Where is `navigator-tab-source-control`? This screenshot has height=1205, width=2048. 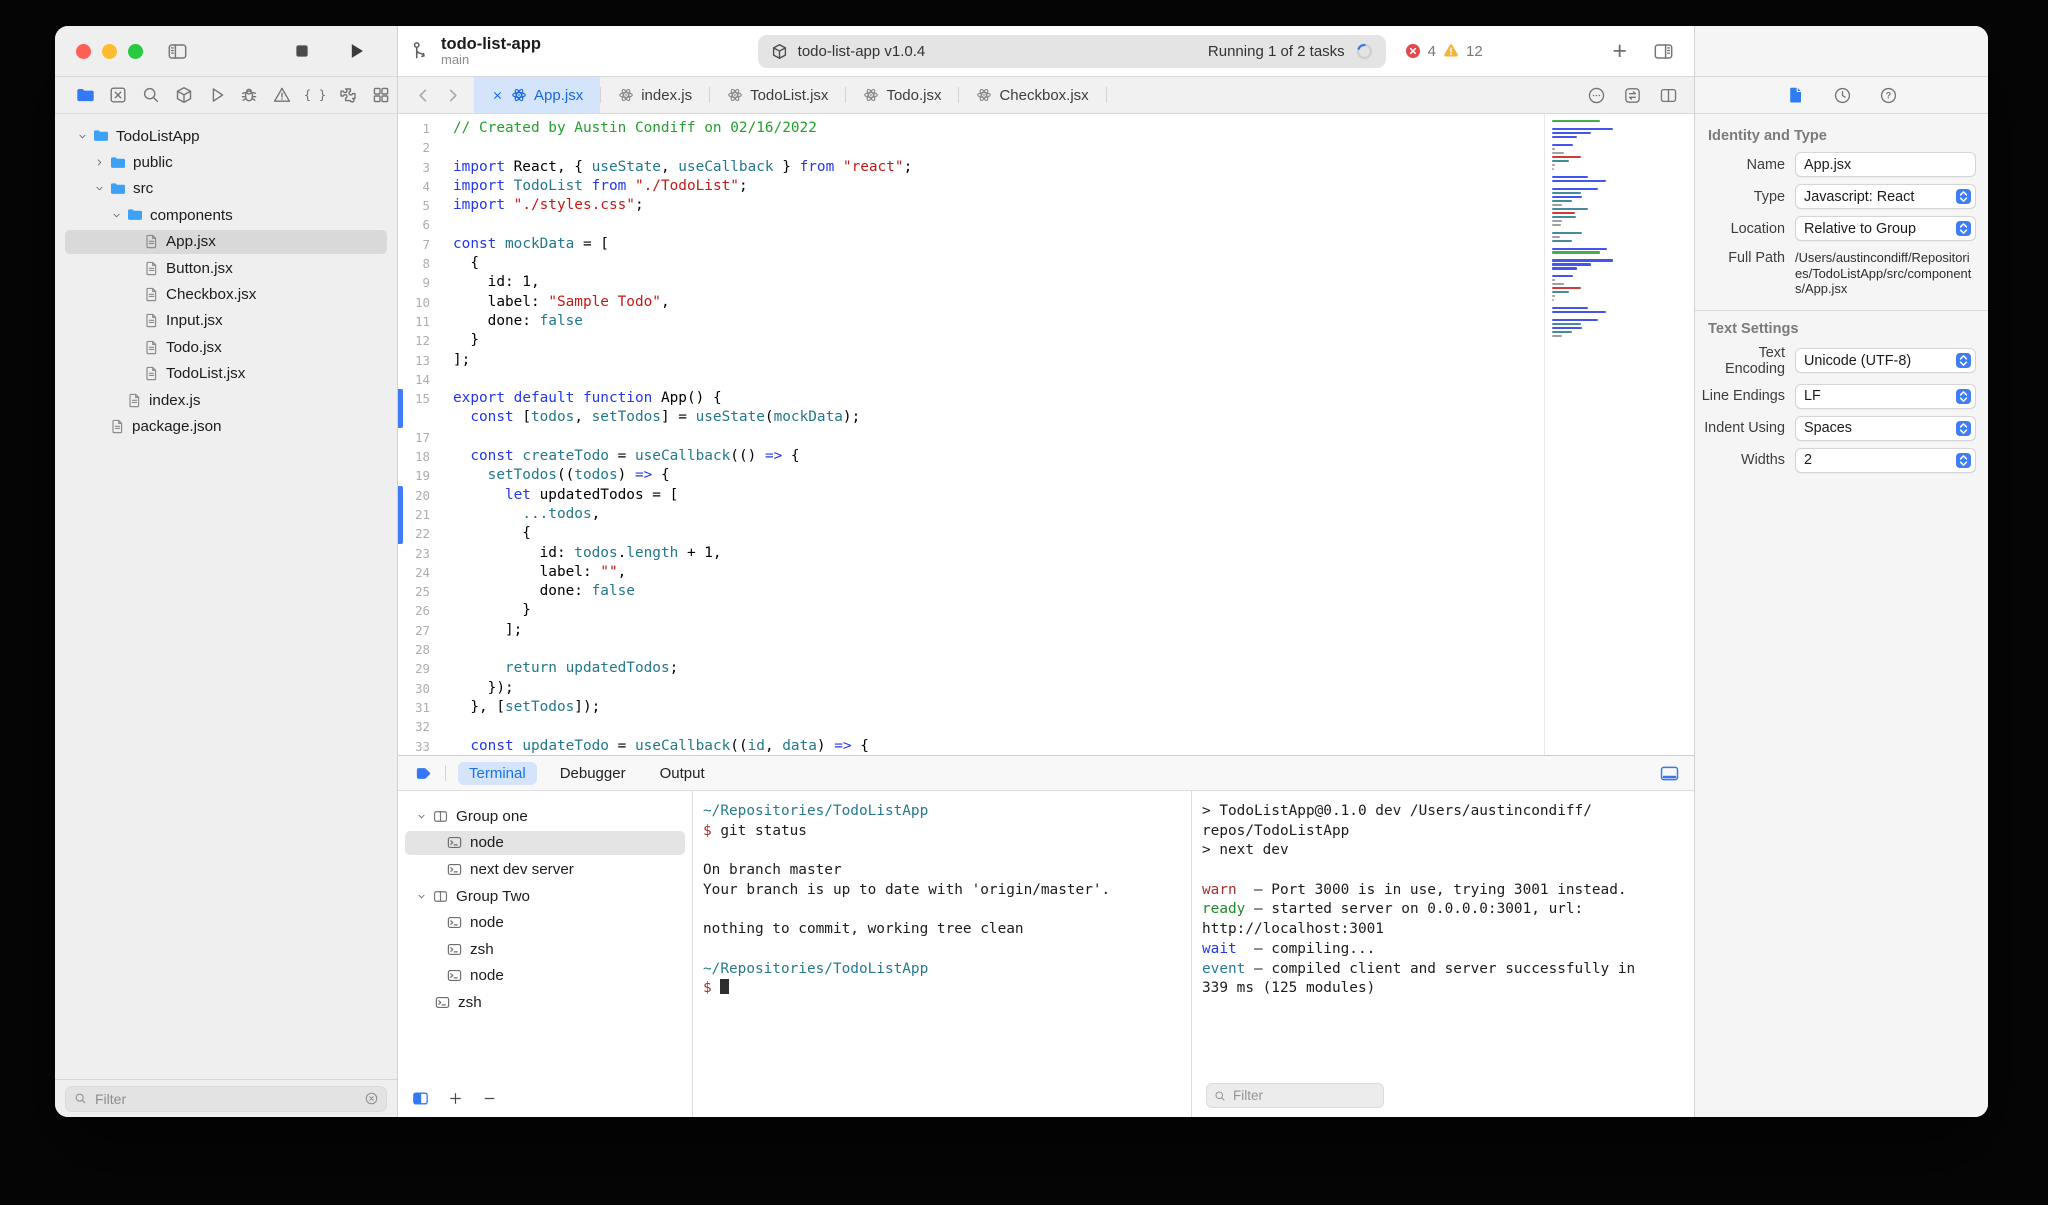
navigator-tab-source-control is located at coordinates (118, 95).